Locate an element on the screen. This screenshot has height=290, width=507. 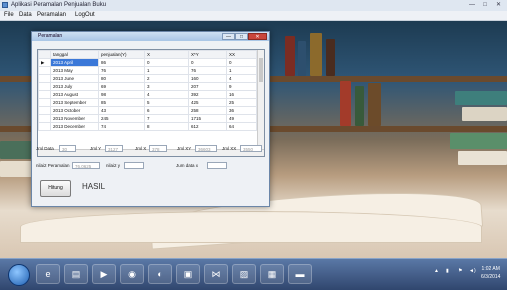
nilai-y-field is located at coordinates (134, 165).